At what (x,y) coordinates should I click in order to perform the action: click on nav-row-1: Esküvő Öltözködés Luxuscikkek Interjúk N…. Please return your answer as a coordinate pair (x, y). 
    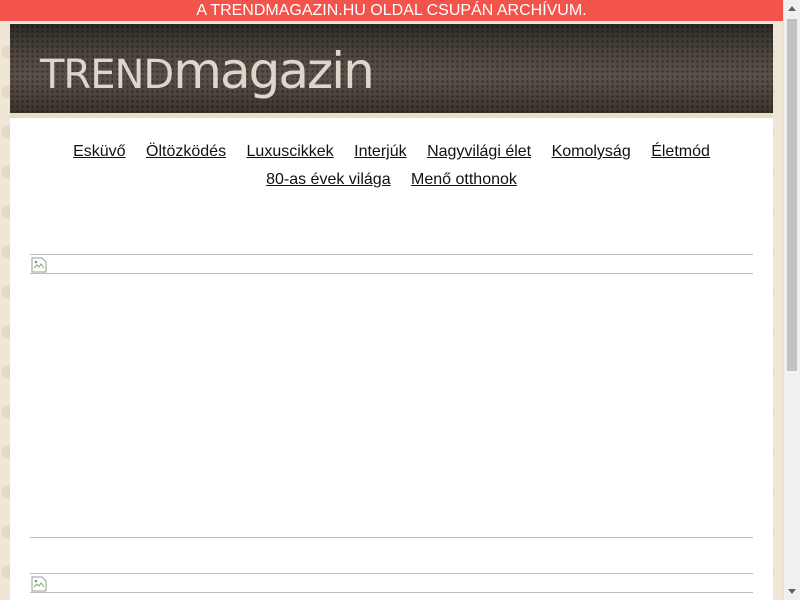
    Looking at the image, I should click on (391, 152).